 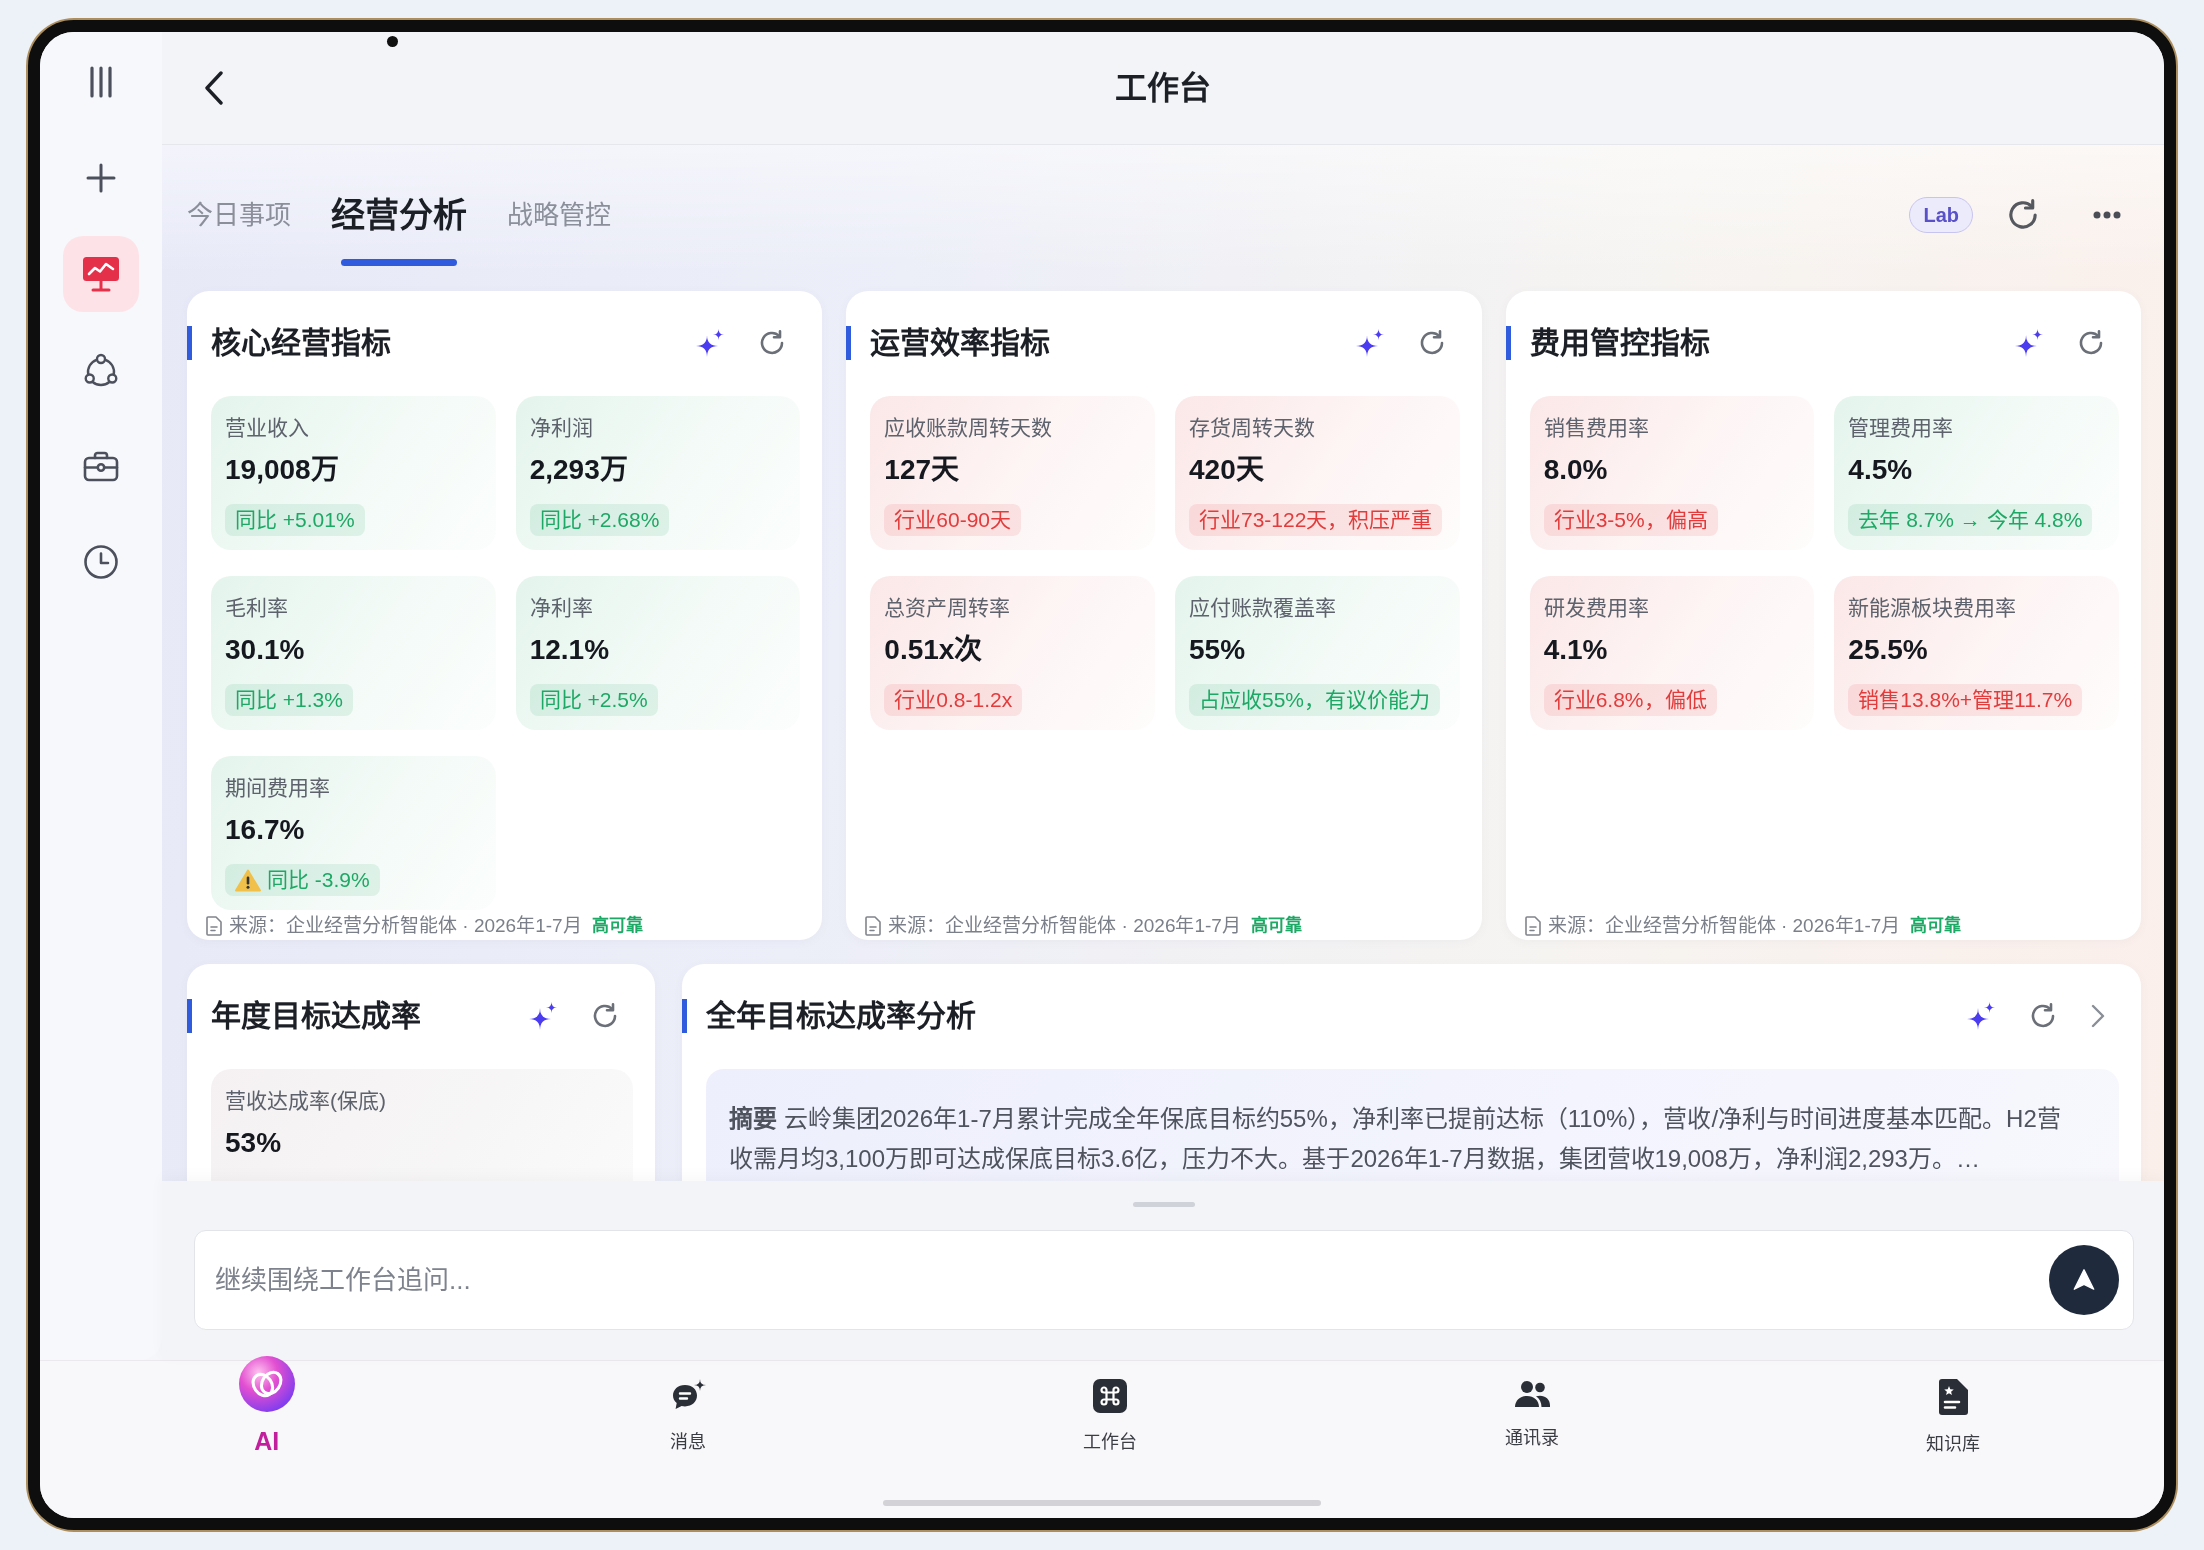 I want to click on up-arrow-icon, so click(x=2084, y=1280).